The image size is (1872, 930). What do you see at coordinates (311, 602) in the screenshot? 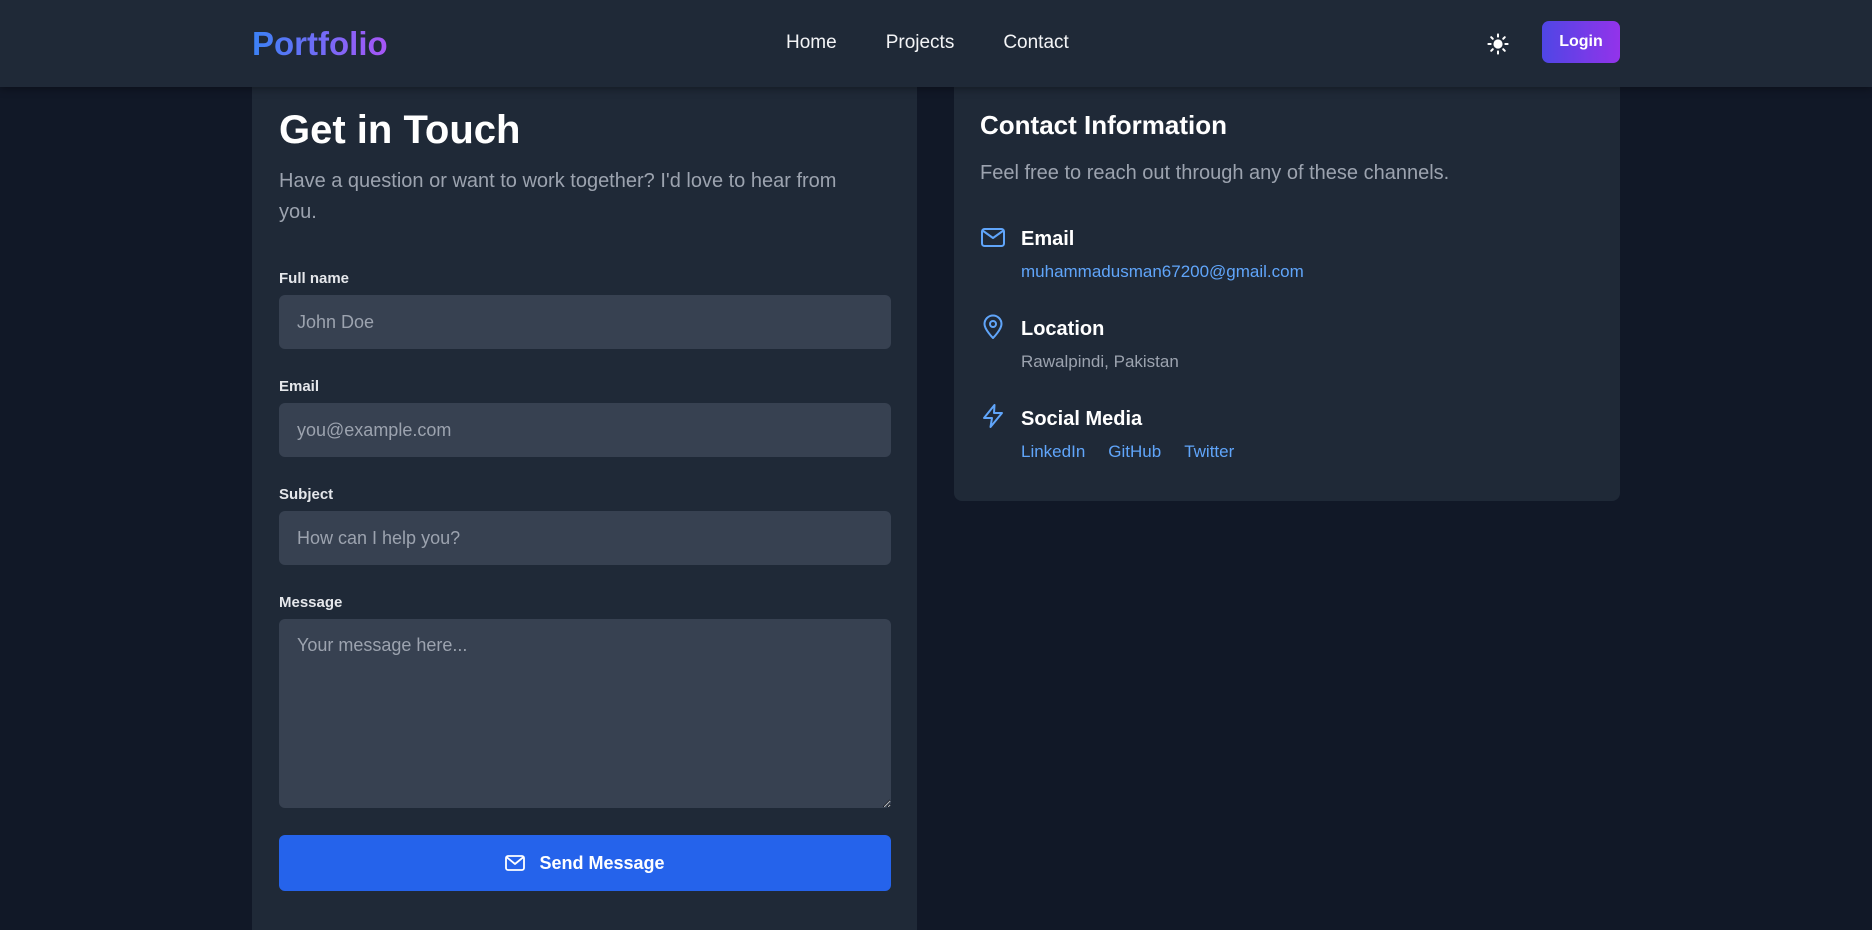
I see `message-label: Message` at bounding box center [311, 602].